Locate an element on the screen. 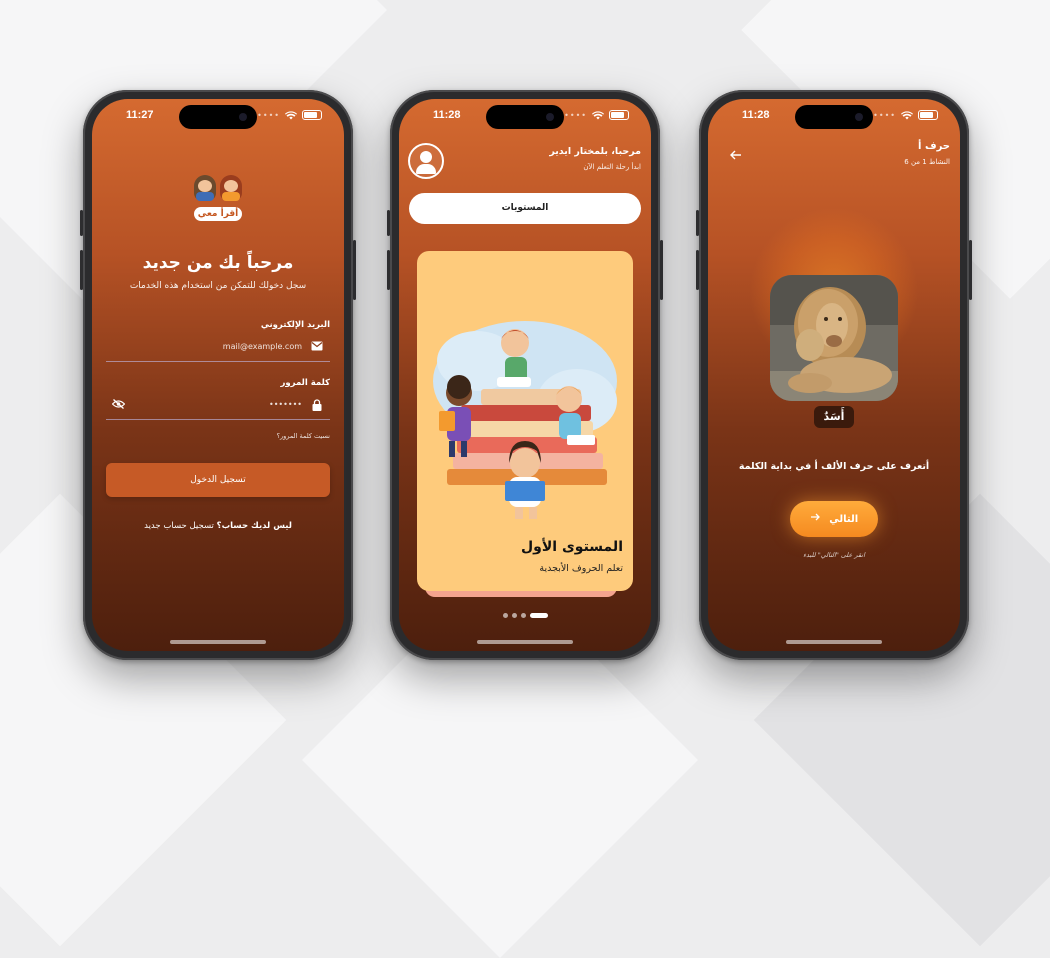 The height and width of the screenshot is (958, 1050). level-title: المستوى الأول is located at coordinates (572, 547).